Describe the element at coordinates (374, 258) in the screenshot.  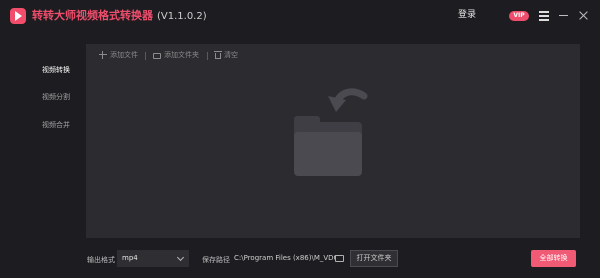
I see `open-folder-button: 打开文件夹` at that location.